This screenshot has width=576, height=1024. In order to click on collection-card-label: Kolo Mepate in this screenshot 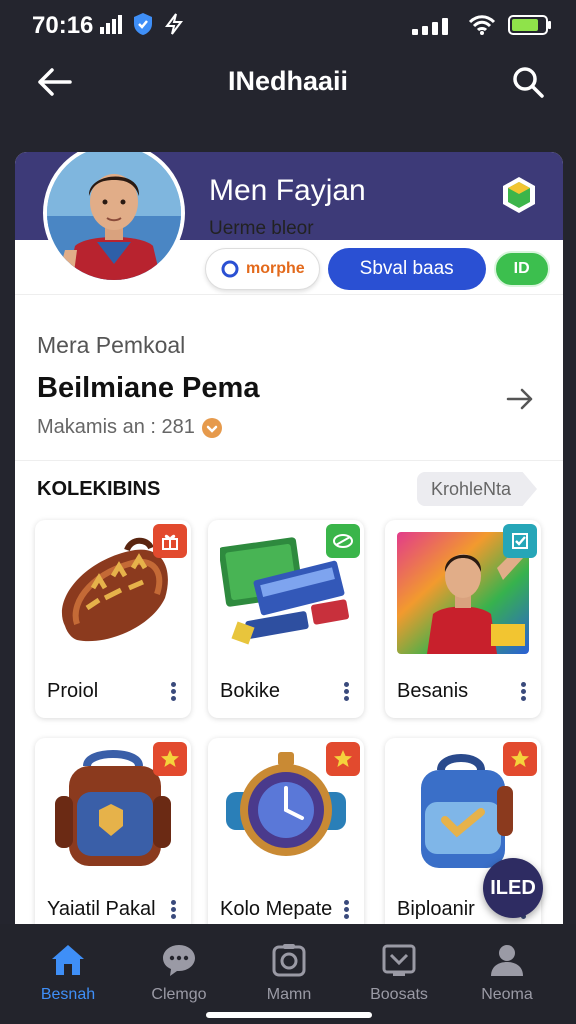, I will do `click(276, 909)`.